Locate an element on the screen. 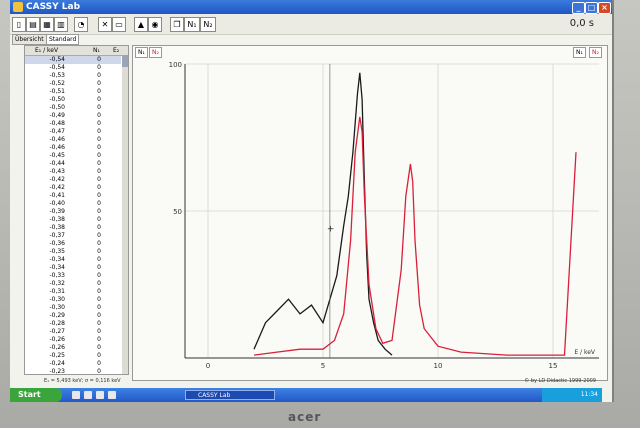 The image size is (640, 428). scrollbar-thumb is located at coordinates (125, 61).